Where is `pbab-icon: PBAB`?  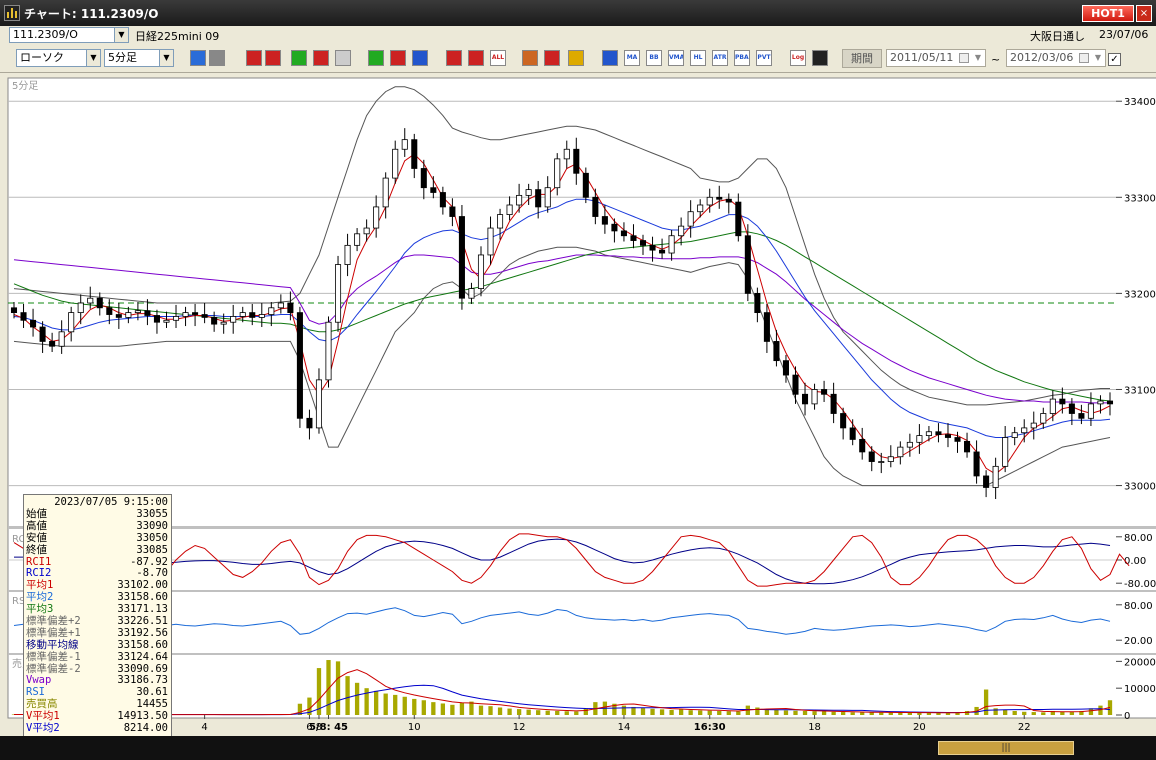 pbab-icon: PBAB is located at coordinates (742, 58).